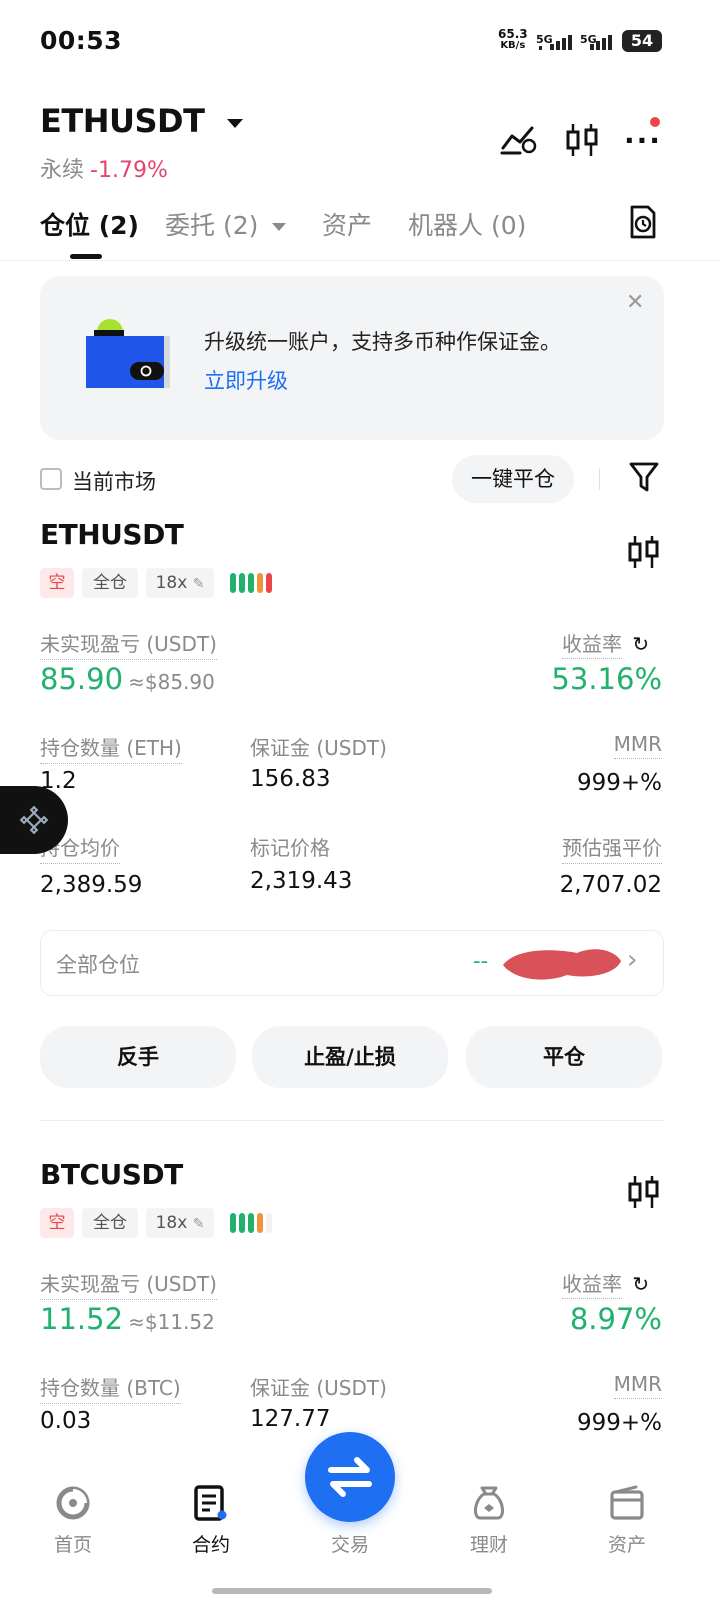 This screenshot has height=1608, width=720. Describe the element at coordinates (290, 1419) in the screenshot. I see `margin-value: 127.77` at that location.